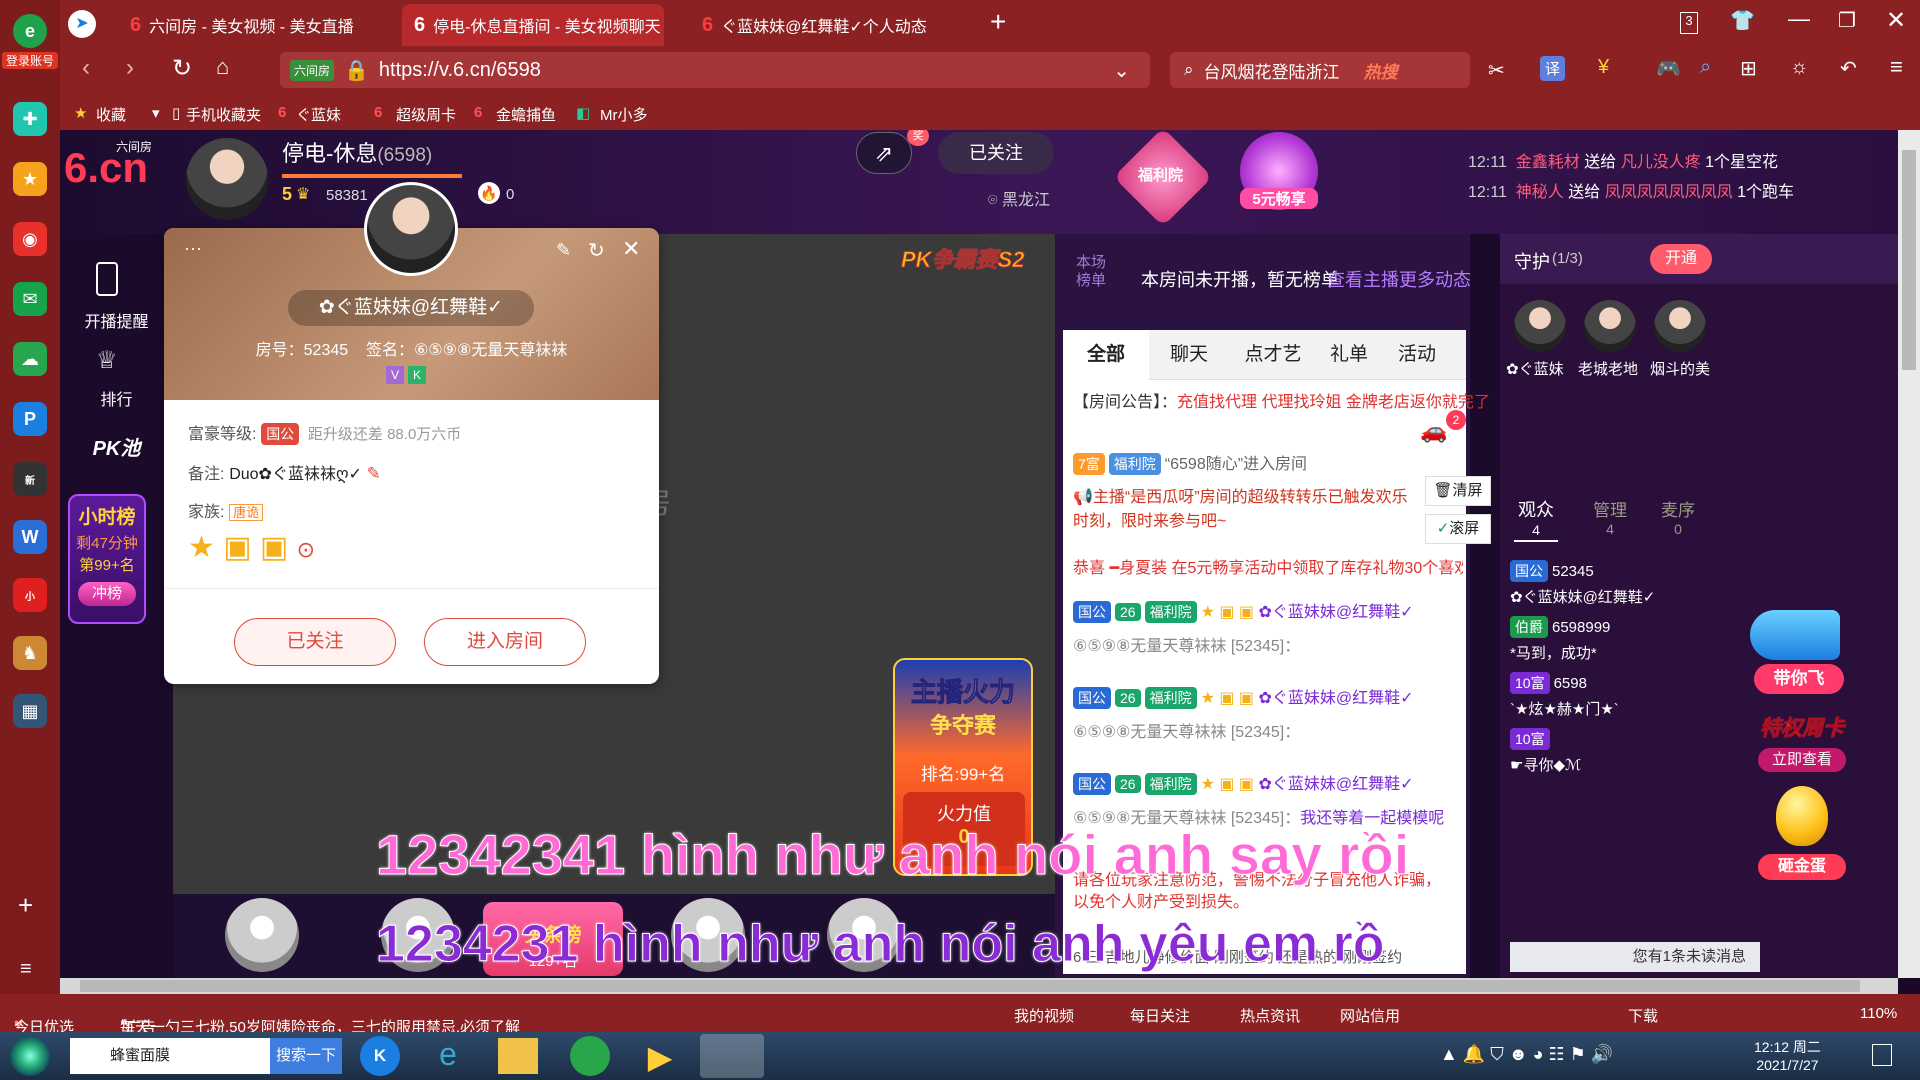 This screenshot has width=1920, height=1080. What do you see at coordinates (962, 258) in the screenshot?
I see `pk-banner: PK争霸赛S2` at bounding box center [962, 258].